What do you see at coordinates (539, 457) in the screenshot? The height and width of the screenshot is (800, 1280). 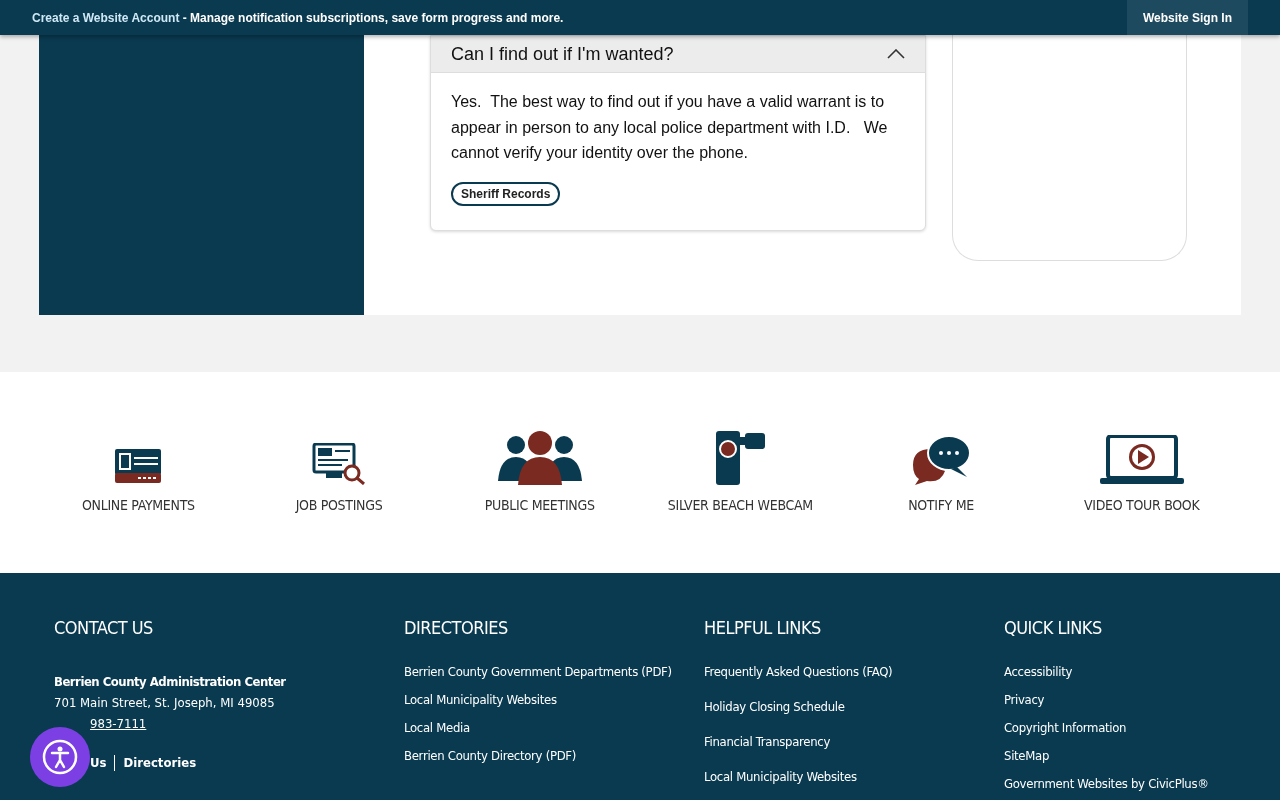 I see `people-group-icon` at bounding box center [539, 457].